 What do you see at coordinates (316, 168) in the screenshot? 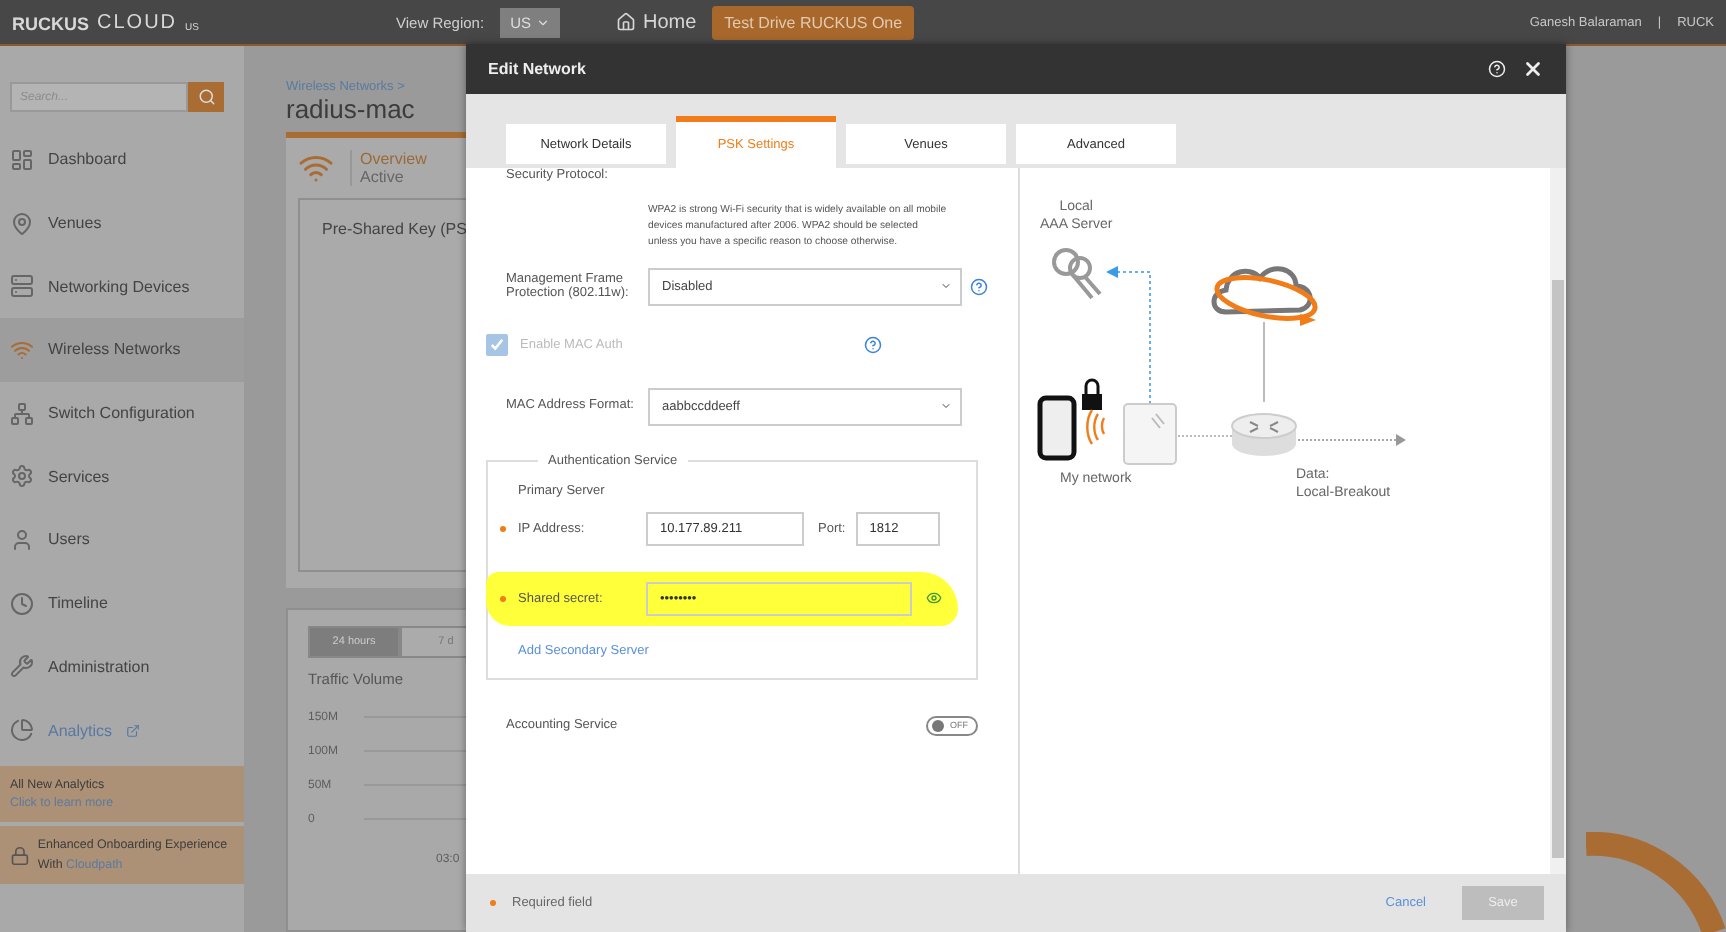
I see `wifi-icon` at bounding box center [316, 168].